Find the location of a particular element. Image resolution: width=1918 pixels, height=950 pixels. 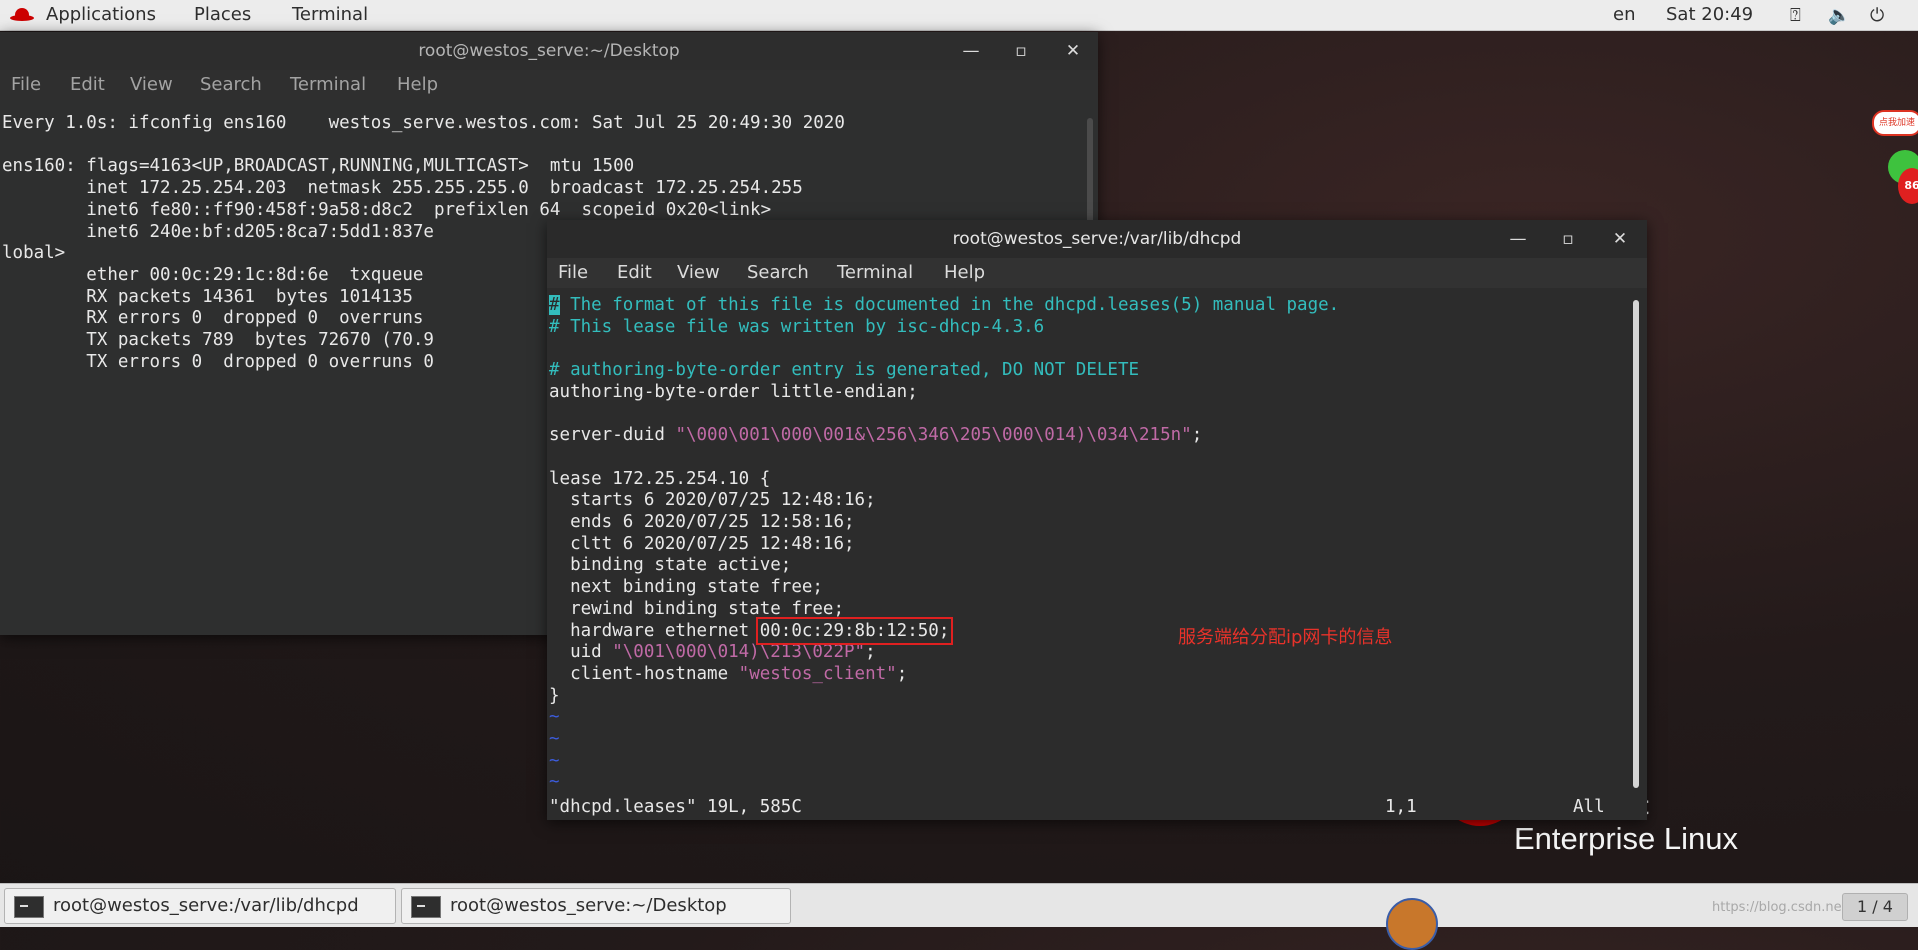

window-title: root@westos_serve:~/Desktop is located at coordinates (549, 51).